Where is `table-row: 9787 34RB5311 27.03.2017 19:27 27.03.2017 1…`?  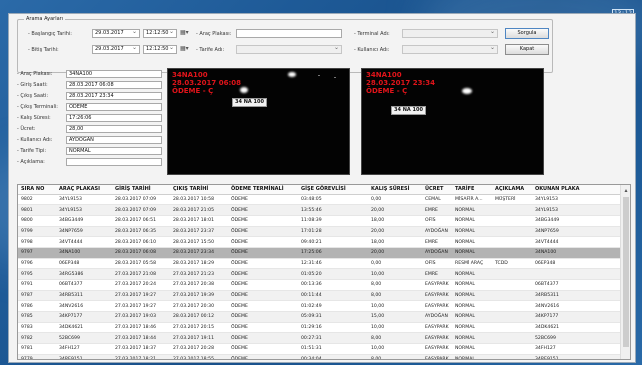 table-row: 9787 34RB5311 27.03.2017 19:27 27.03.2017 1… is located at coordinates (319, 296).